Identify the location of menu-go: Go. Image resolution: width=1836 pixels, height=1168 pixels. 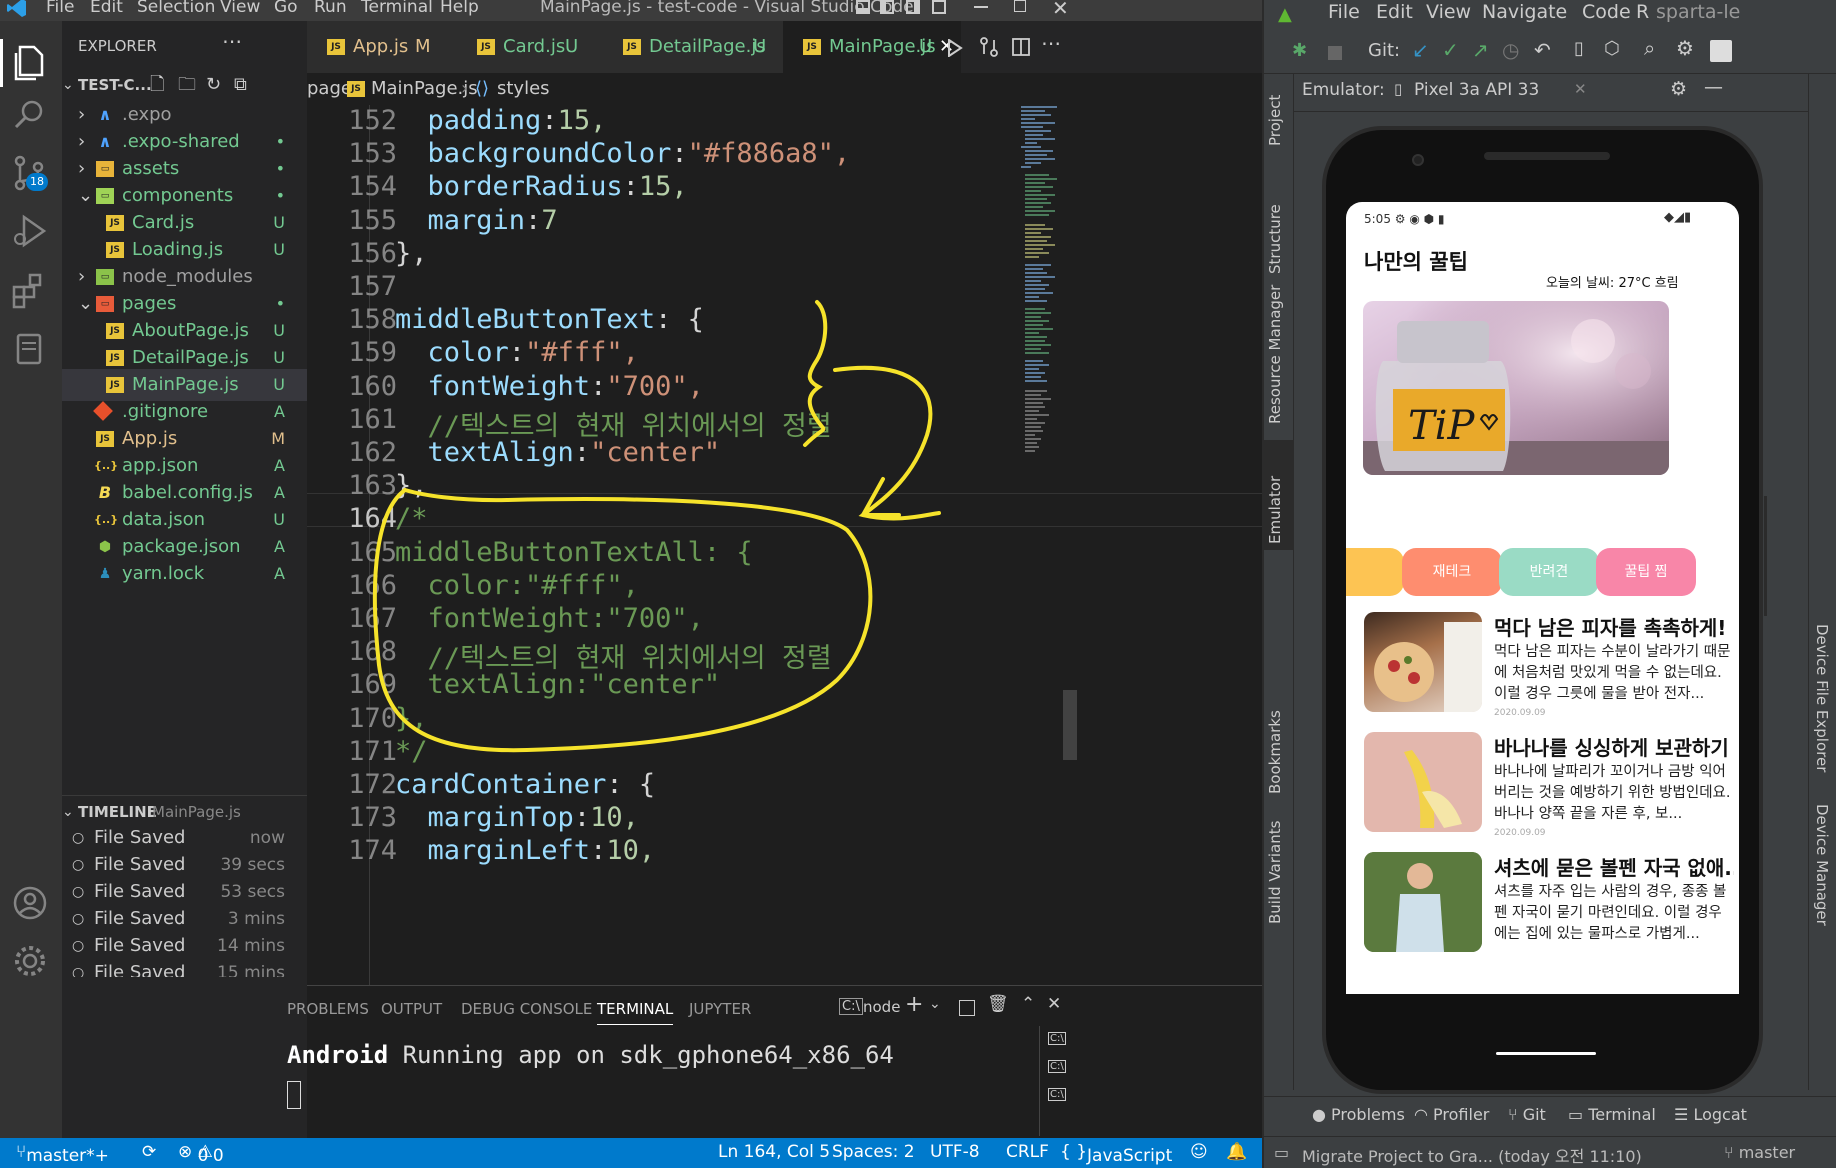
(286, 8).